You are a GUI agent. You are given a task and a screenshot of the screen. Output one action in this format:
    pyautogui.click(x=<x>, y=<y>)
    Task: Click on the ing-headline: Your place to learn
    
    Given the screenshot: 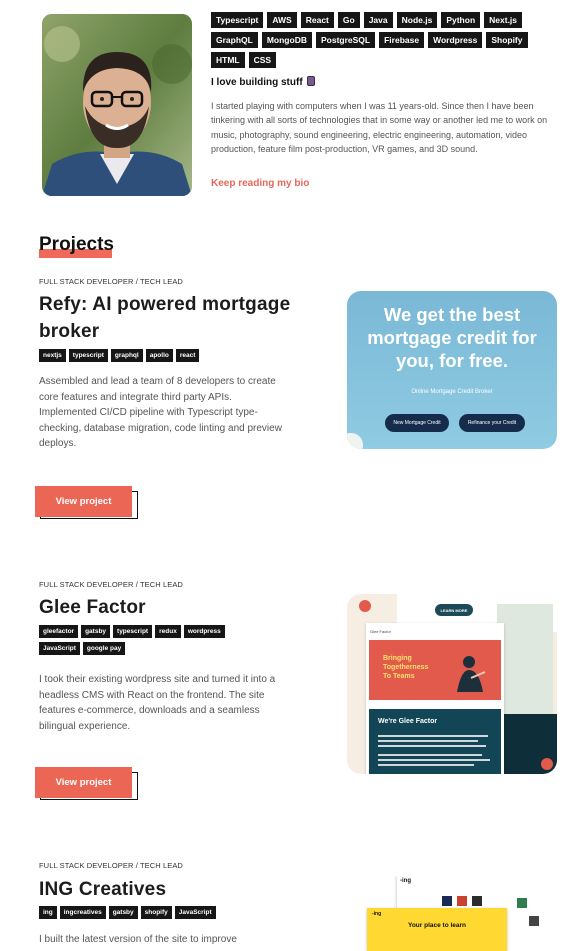 What is the action you would take?
    pyautogui.click(x=437, y=925)
    